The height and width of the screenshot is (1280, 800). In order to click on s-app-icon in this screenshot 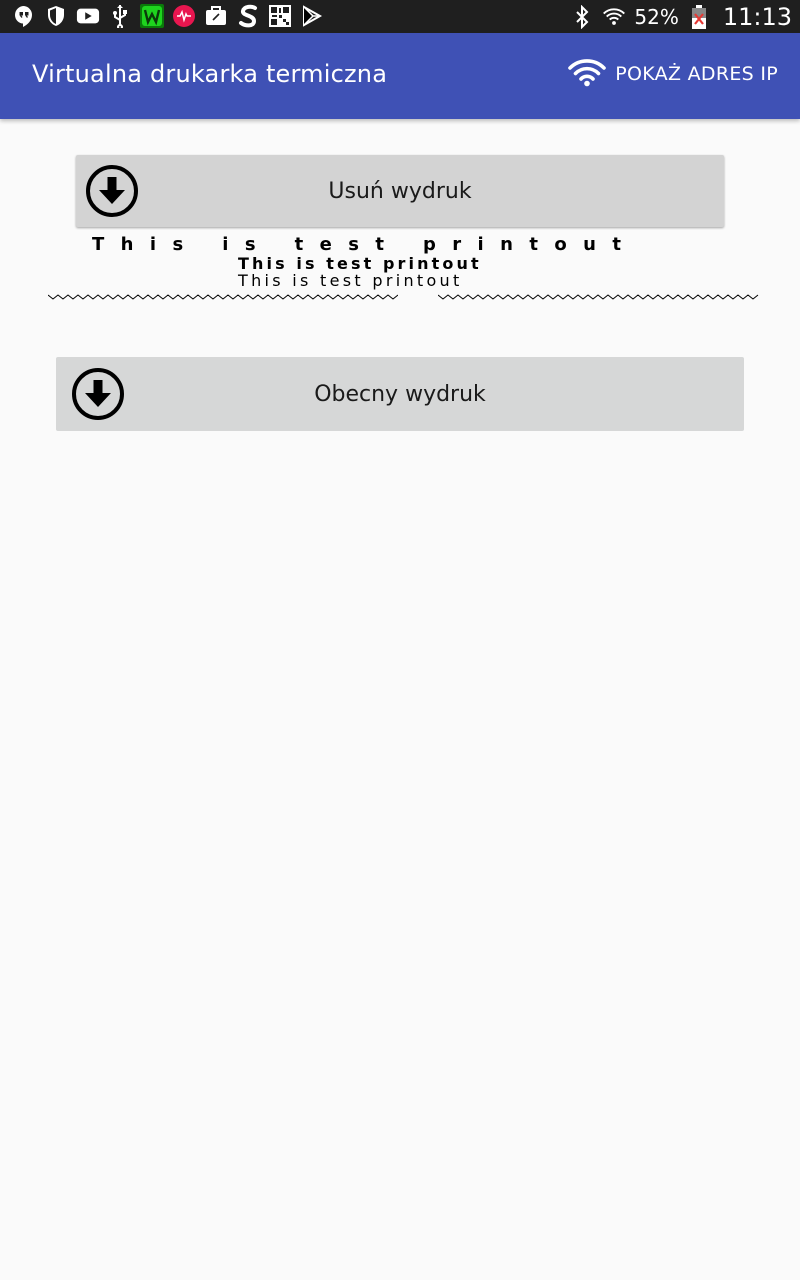, I will do `click(248, 16)`.